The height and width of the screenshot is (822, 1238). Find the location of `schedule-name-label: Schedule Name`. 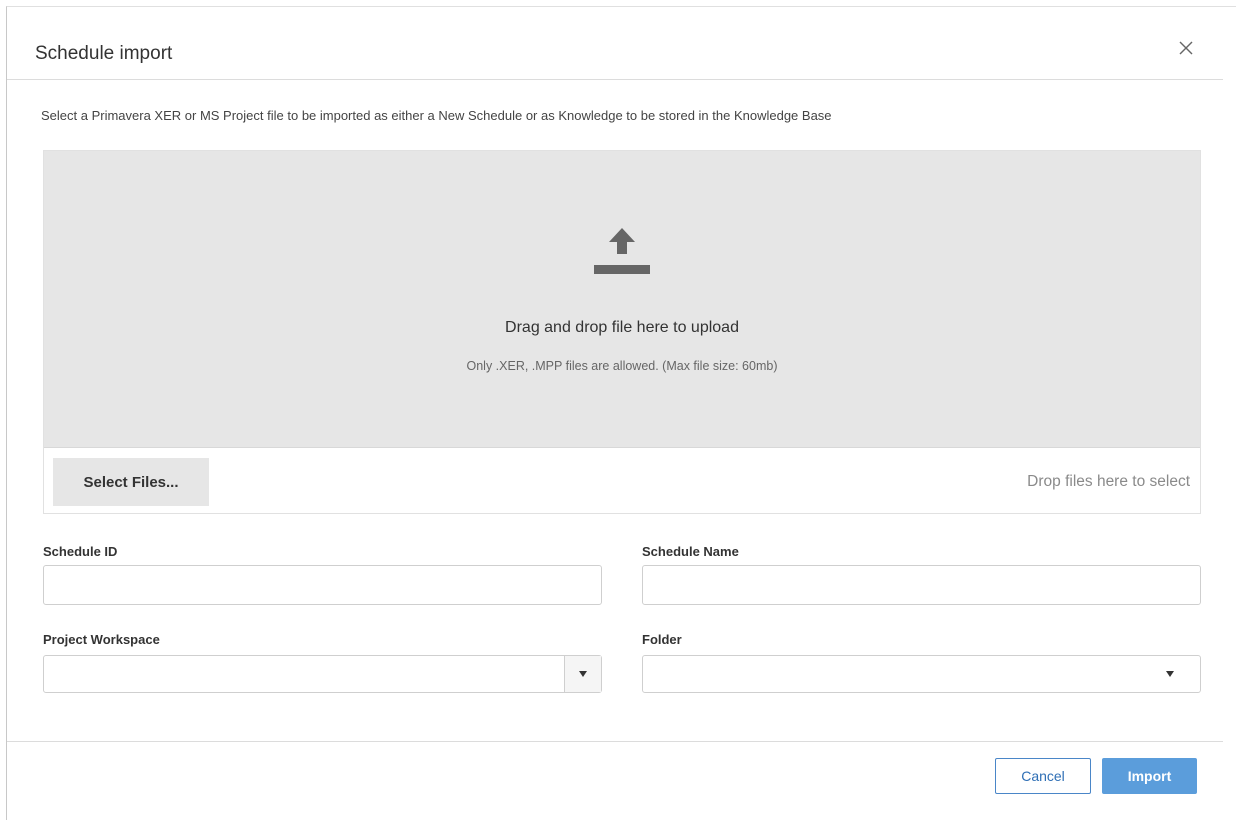

schedule-name-label: Schedule Name is located at coordinates (690, 551).